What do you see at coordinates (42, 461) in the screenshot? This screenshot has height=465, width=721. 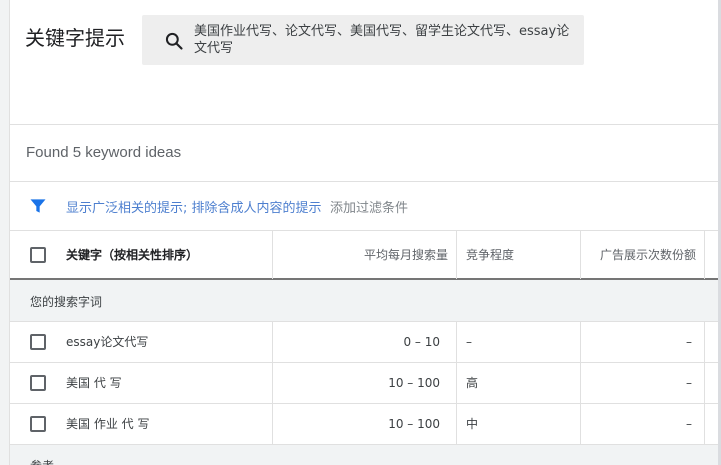 I see `group-label: 参考` at bounding box center [42, 461].